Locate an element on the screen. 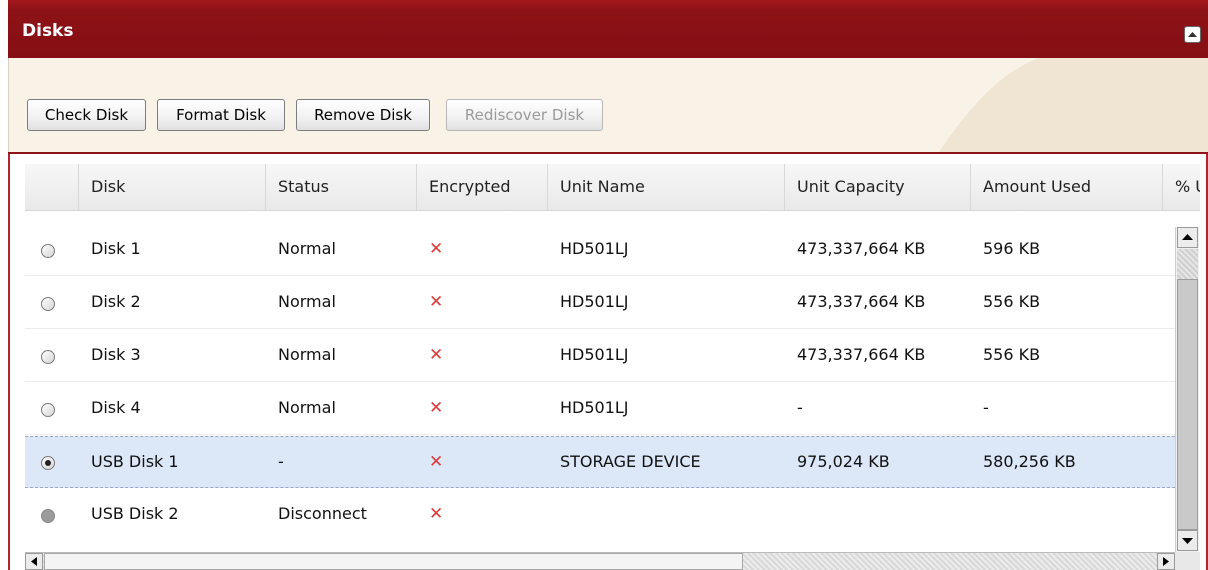 This screenshot has height=570, width=1208. scroll-right-arrow-icon is located at coordinates (1166, 561).